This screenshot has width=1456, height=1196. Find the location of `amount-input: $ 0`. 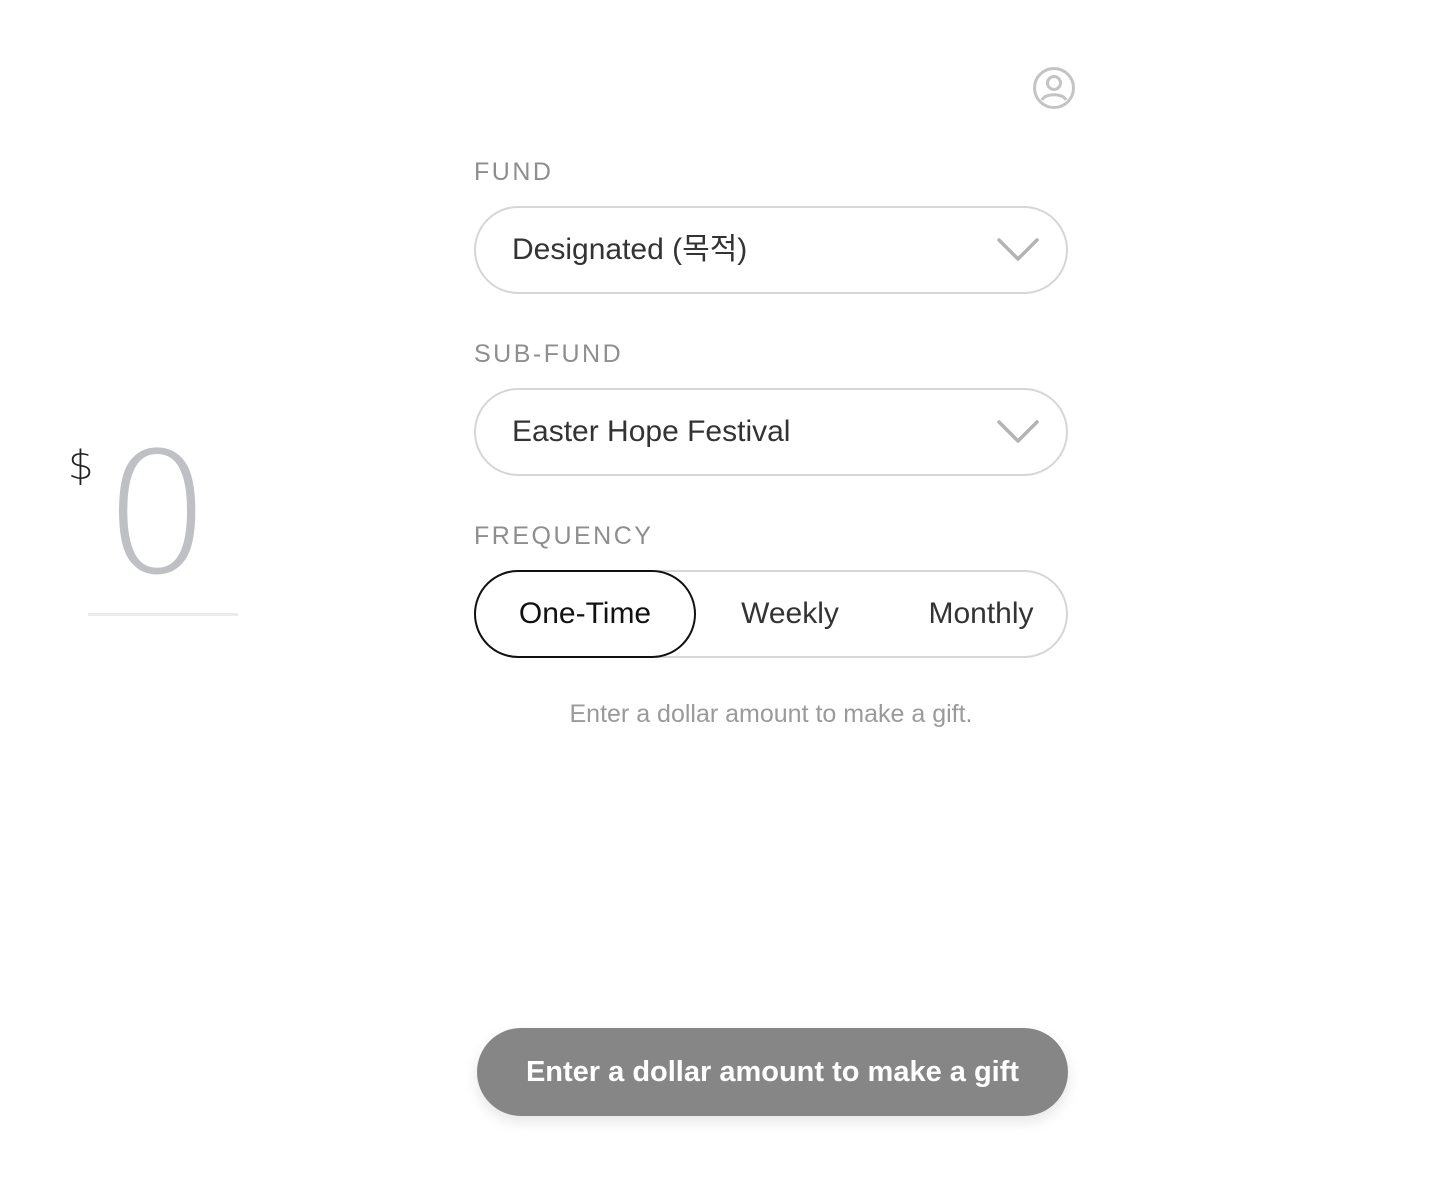

amount-input: $ 0 is located at coordinates (156, 530).